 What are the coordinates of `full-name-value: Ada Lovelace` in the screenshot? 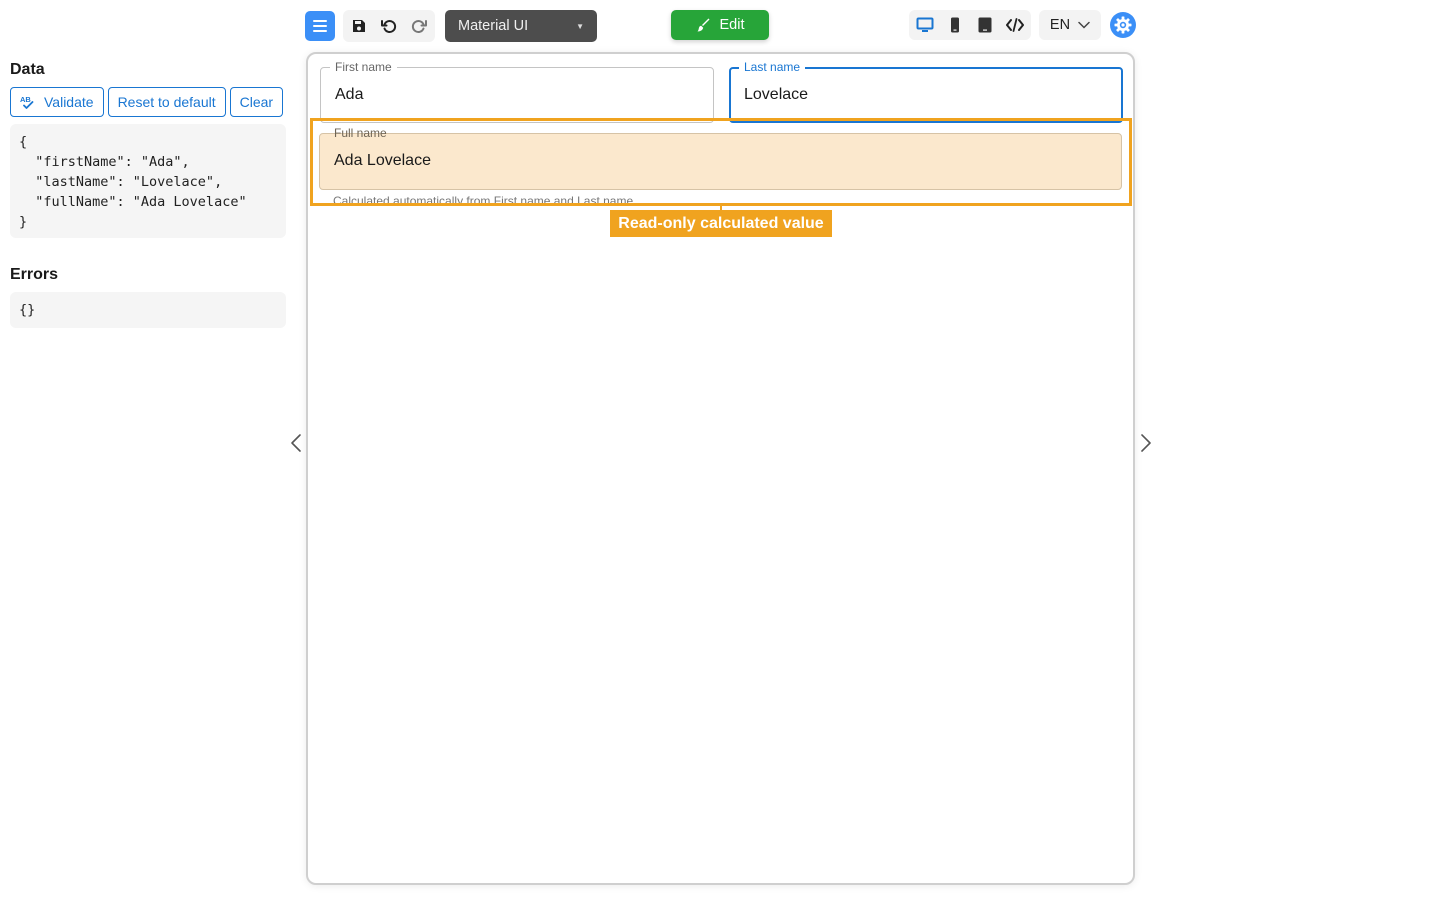 It's located at (382, 160).